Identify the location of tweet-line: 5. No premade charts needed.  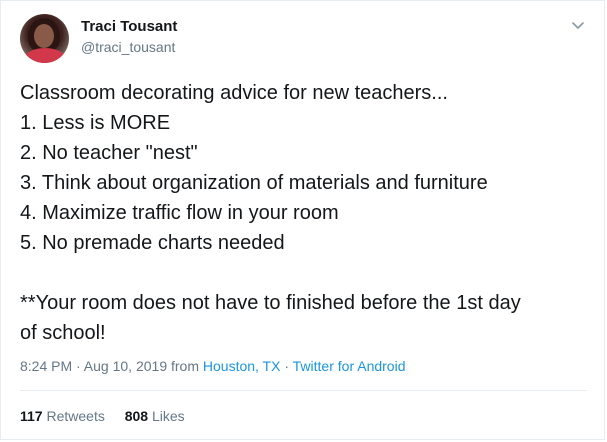
(152, 243).